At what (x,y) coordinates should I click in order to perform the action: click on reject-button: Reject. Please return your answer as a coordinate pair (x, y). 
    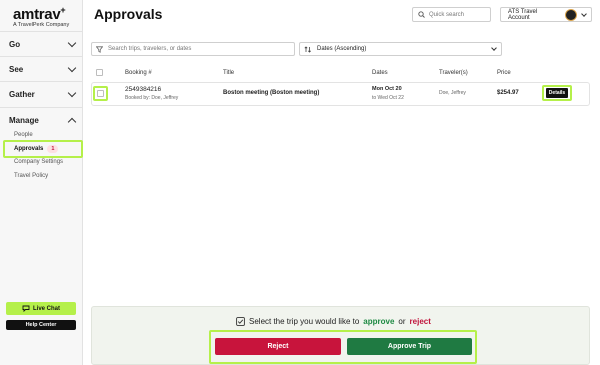
    Looking at the image, I should click on (278, 346).